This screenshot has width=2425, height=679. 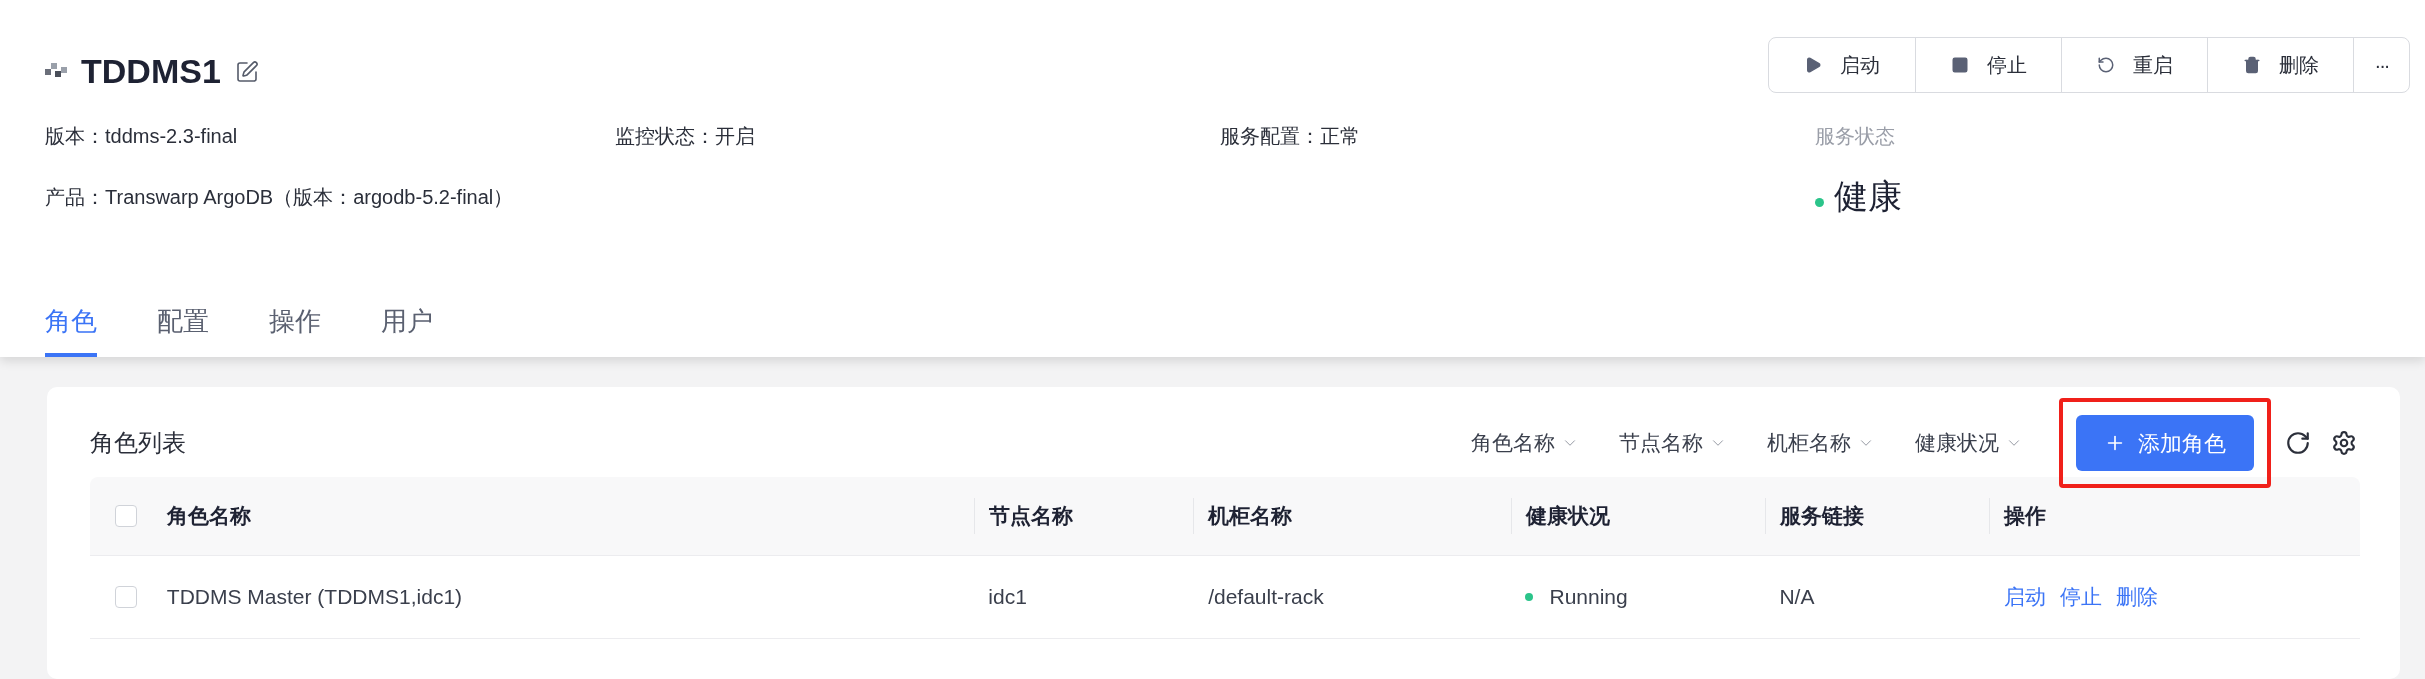 I want to click on restart-icon, so click(x=2105, y=65).